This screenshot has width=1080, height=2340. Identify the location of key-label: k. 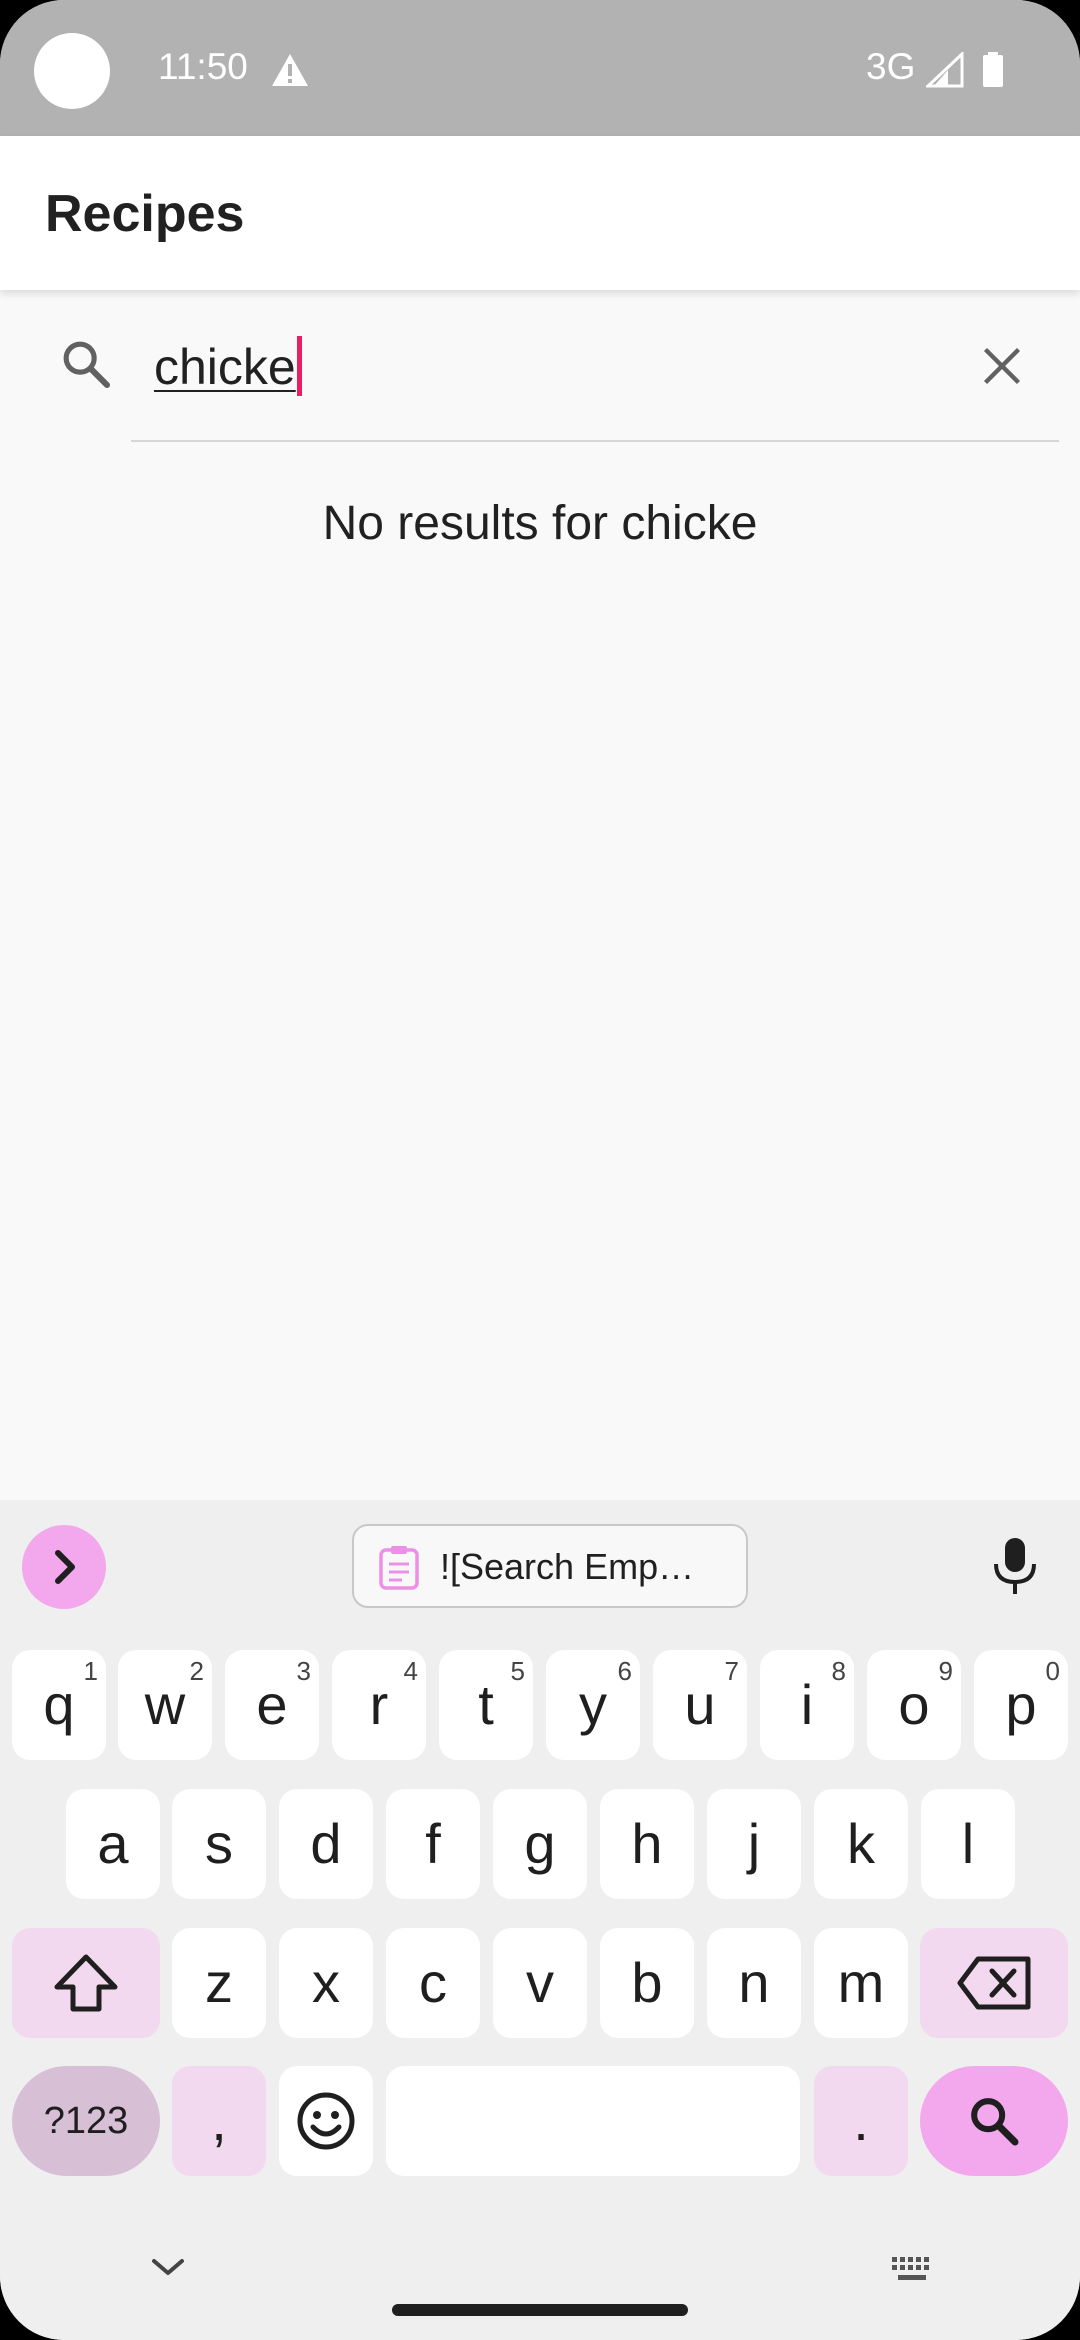
(861, 1843).